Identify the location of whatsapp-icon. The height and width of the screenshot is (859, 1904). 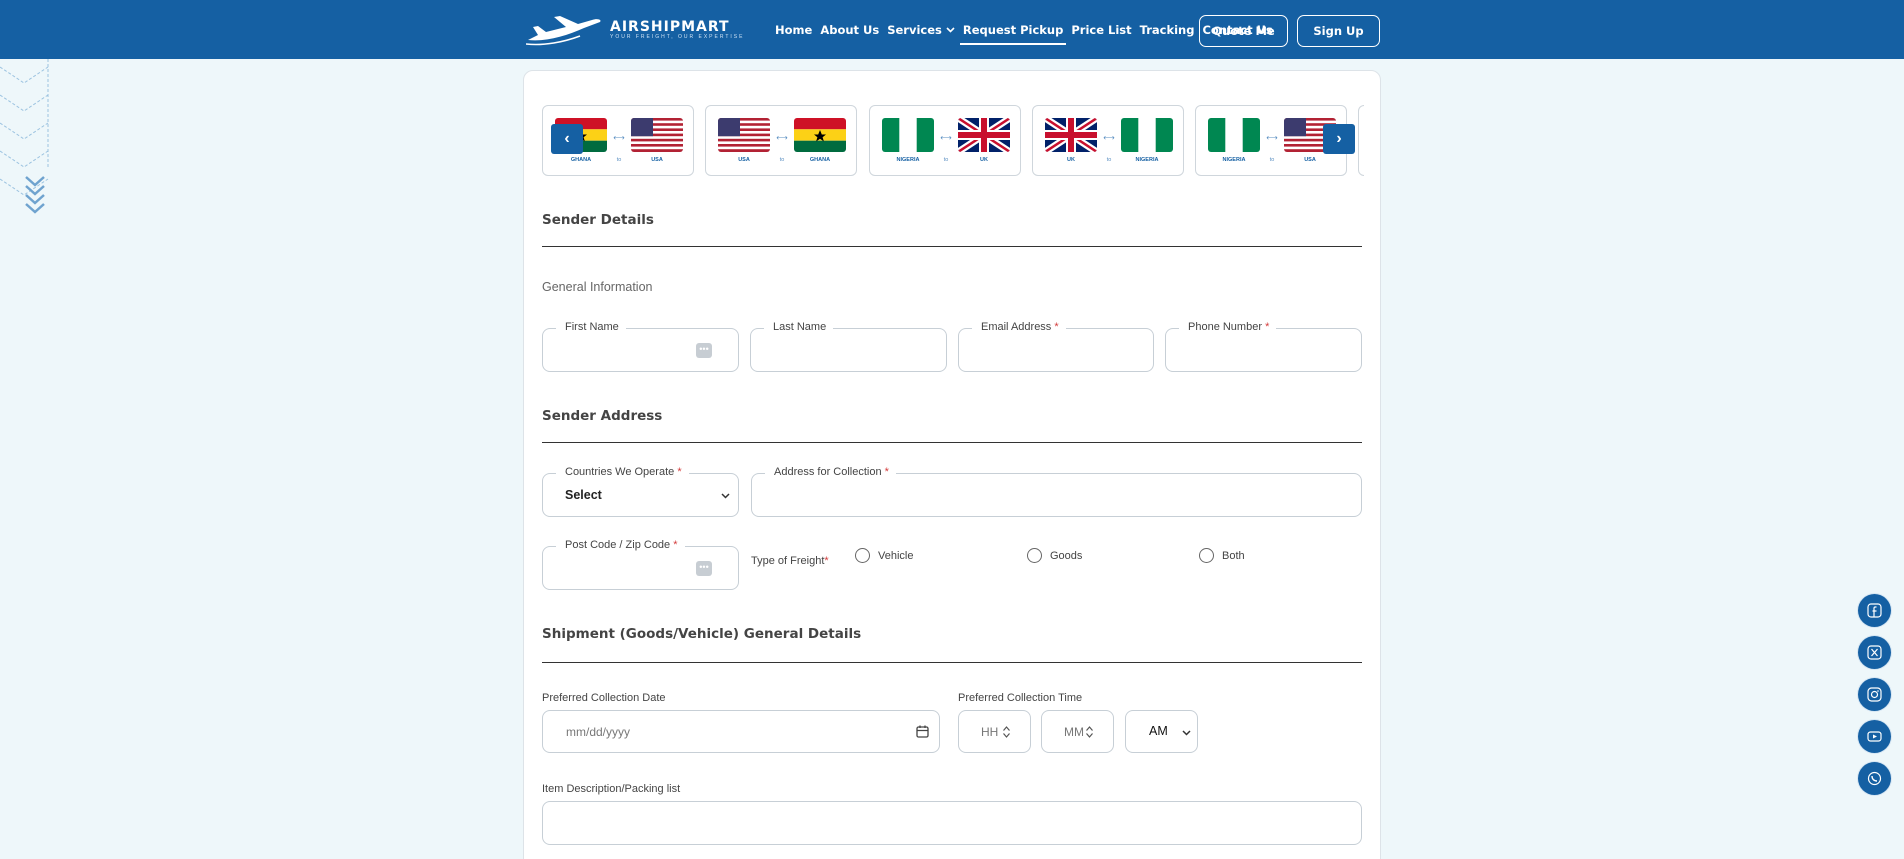
(1874, 778).